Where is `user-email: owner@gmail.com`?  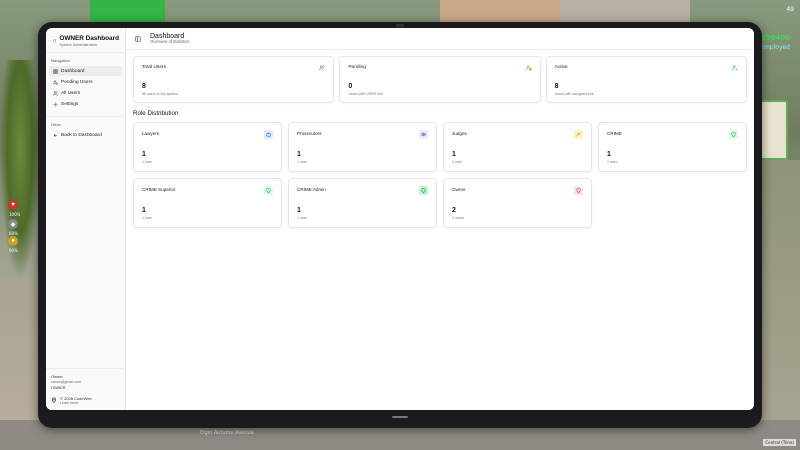 user-email: owner@gmail.com is located at coordinates (66, 382).